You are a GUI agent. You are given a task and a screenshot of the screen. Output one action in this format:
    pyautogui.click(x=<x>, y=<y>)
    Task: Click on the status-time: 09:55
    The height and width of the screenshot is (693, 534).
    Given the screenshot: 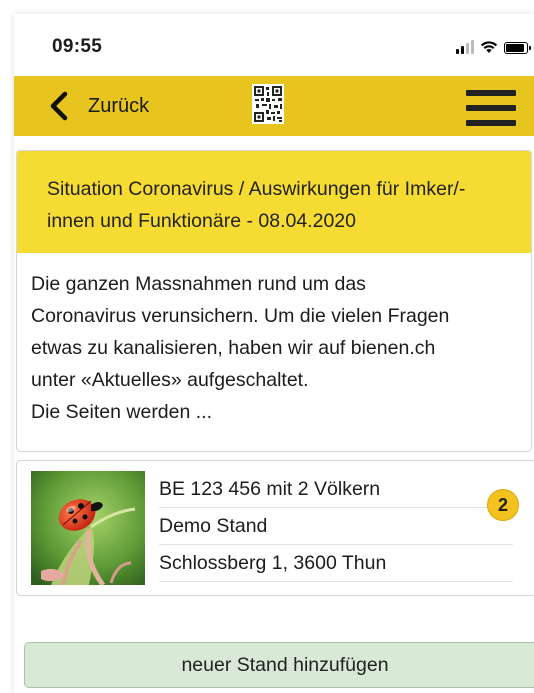 What is the action you would take?
    pyautogui.click(x=77, y=46)
    